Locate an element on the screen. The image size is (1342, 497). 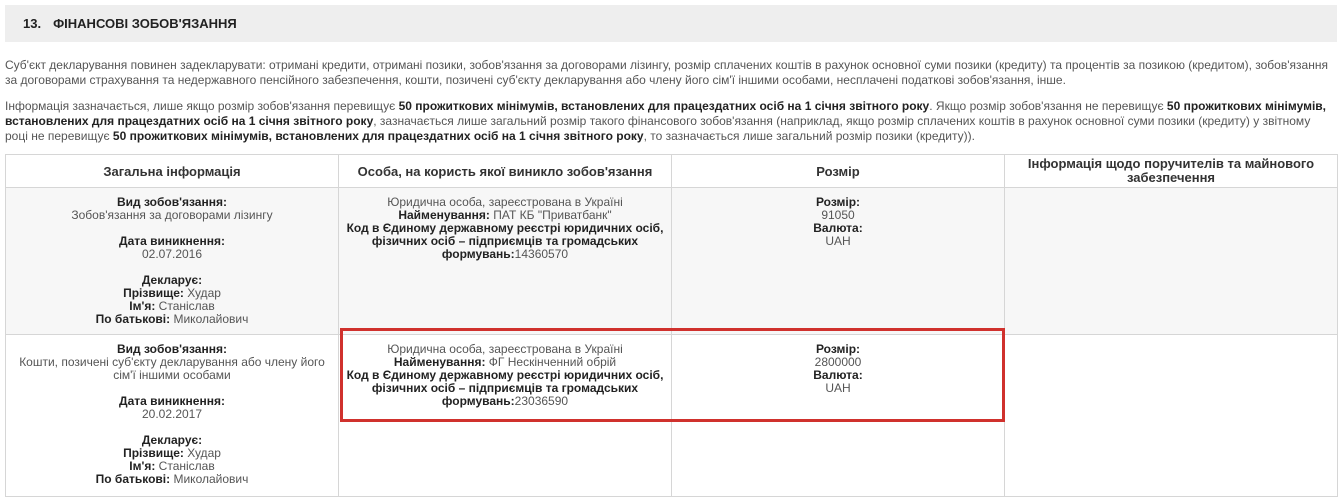
cell-size: Розмір: 2800000 Валюта: UAH is located at coordinates (838, 415).